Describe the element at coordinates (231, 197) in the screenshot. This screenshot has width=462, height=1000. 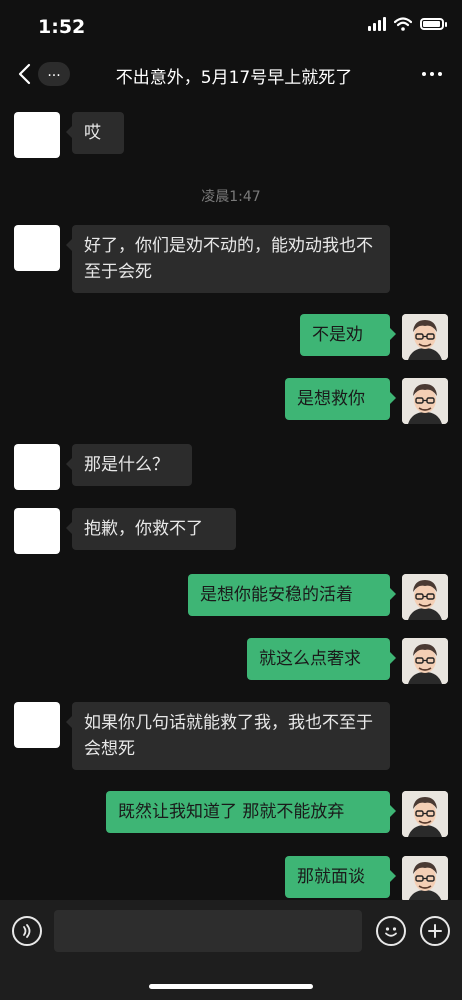
I see `timestamp: 凌晨1:47` at that location.